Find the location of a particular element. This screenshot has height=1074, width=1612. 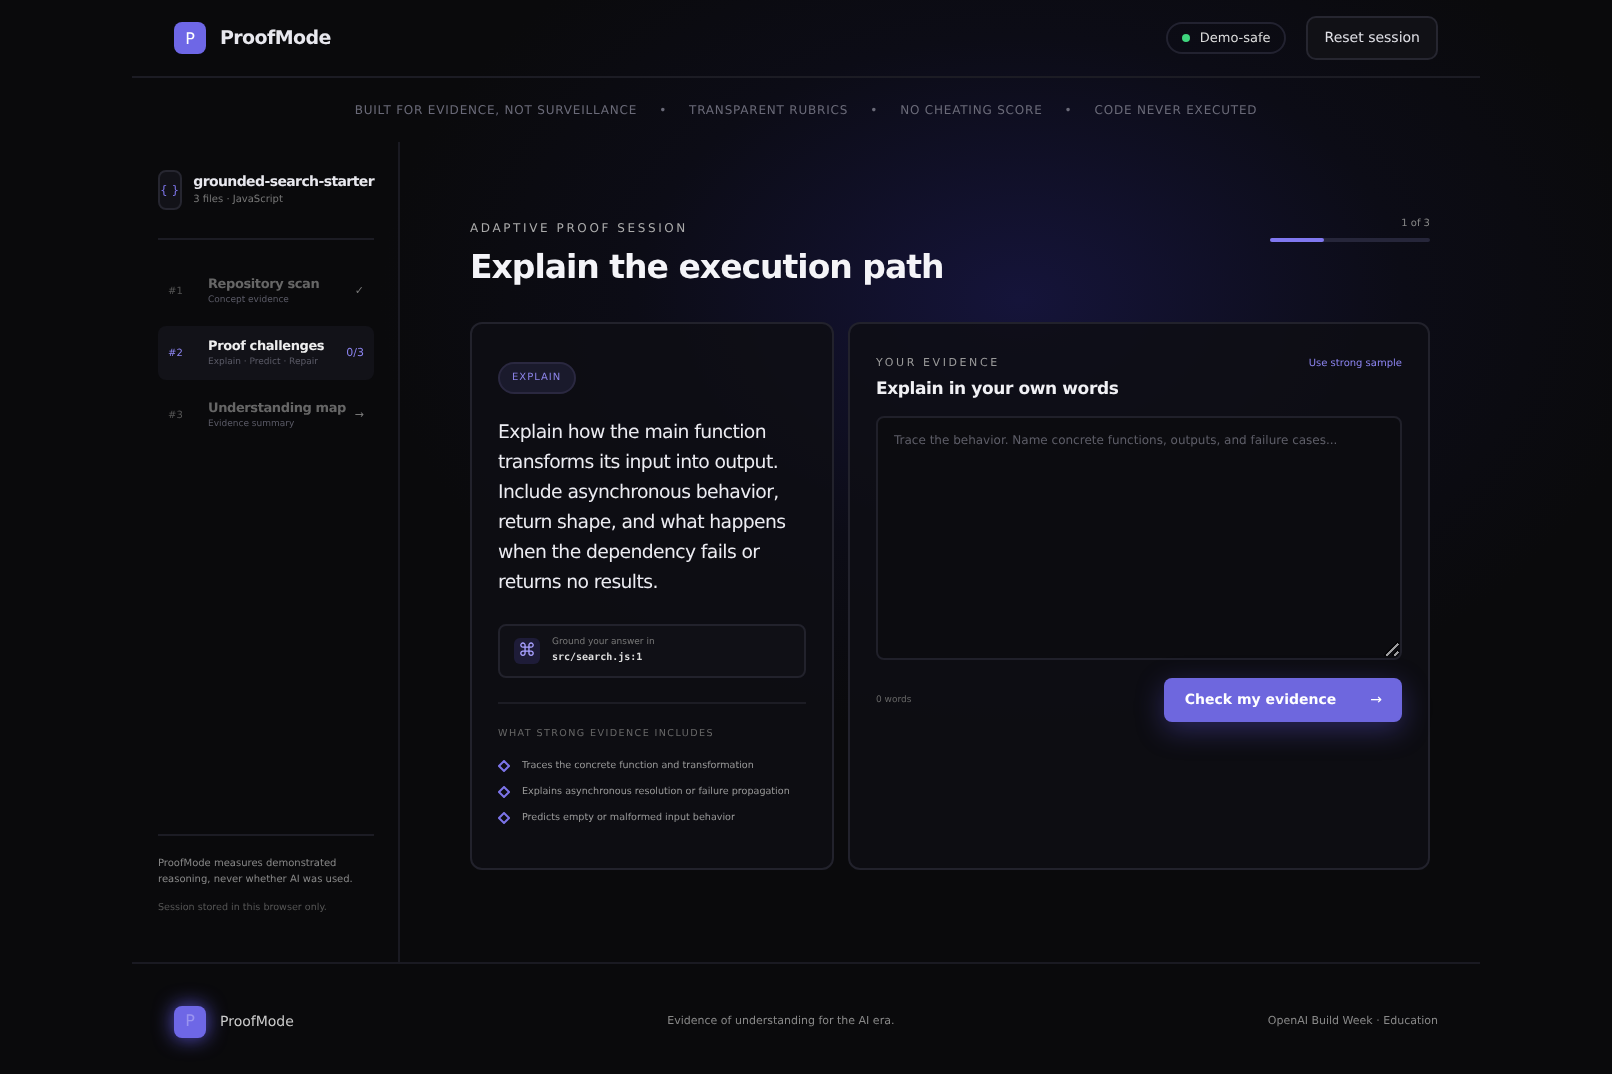

challenge-prompt: Explain how the main function transforms its input into output. Include asynchronous behavior, return shape, and what happens when the dependency fails or returns no results. is located at coordinates (643, 509).